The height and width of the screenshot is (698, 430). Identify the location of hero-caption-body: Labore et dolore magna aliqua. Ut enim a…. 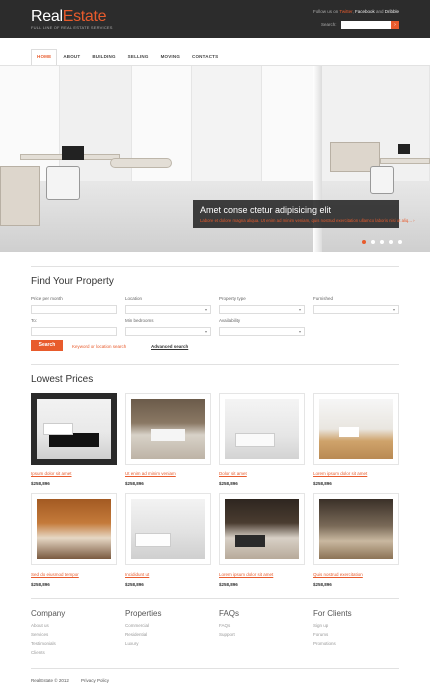
(306, 220).